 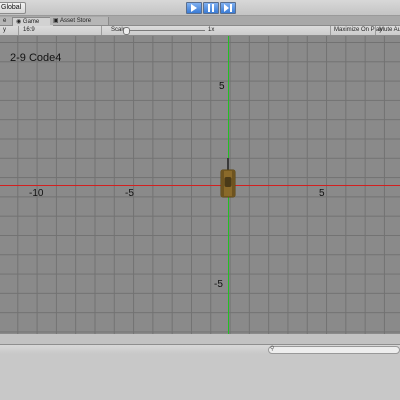 I want to click on step-button, so click(x=228, y=8).